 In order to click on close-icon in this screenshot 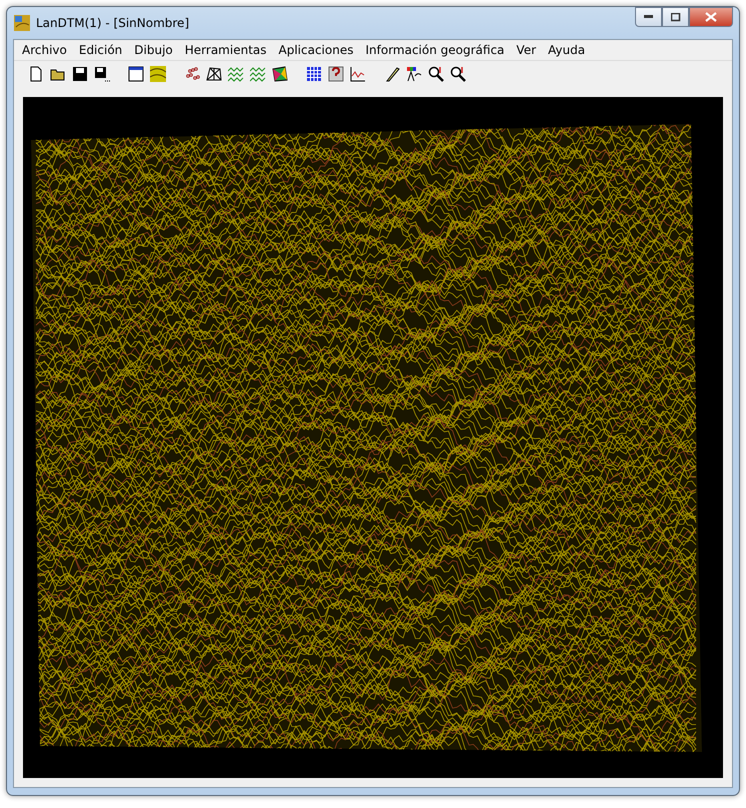, I will do `click(711, 17)`.